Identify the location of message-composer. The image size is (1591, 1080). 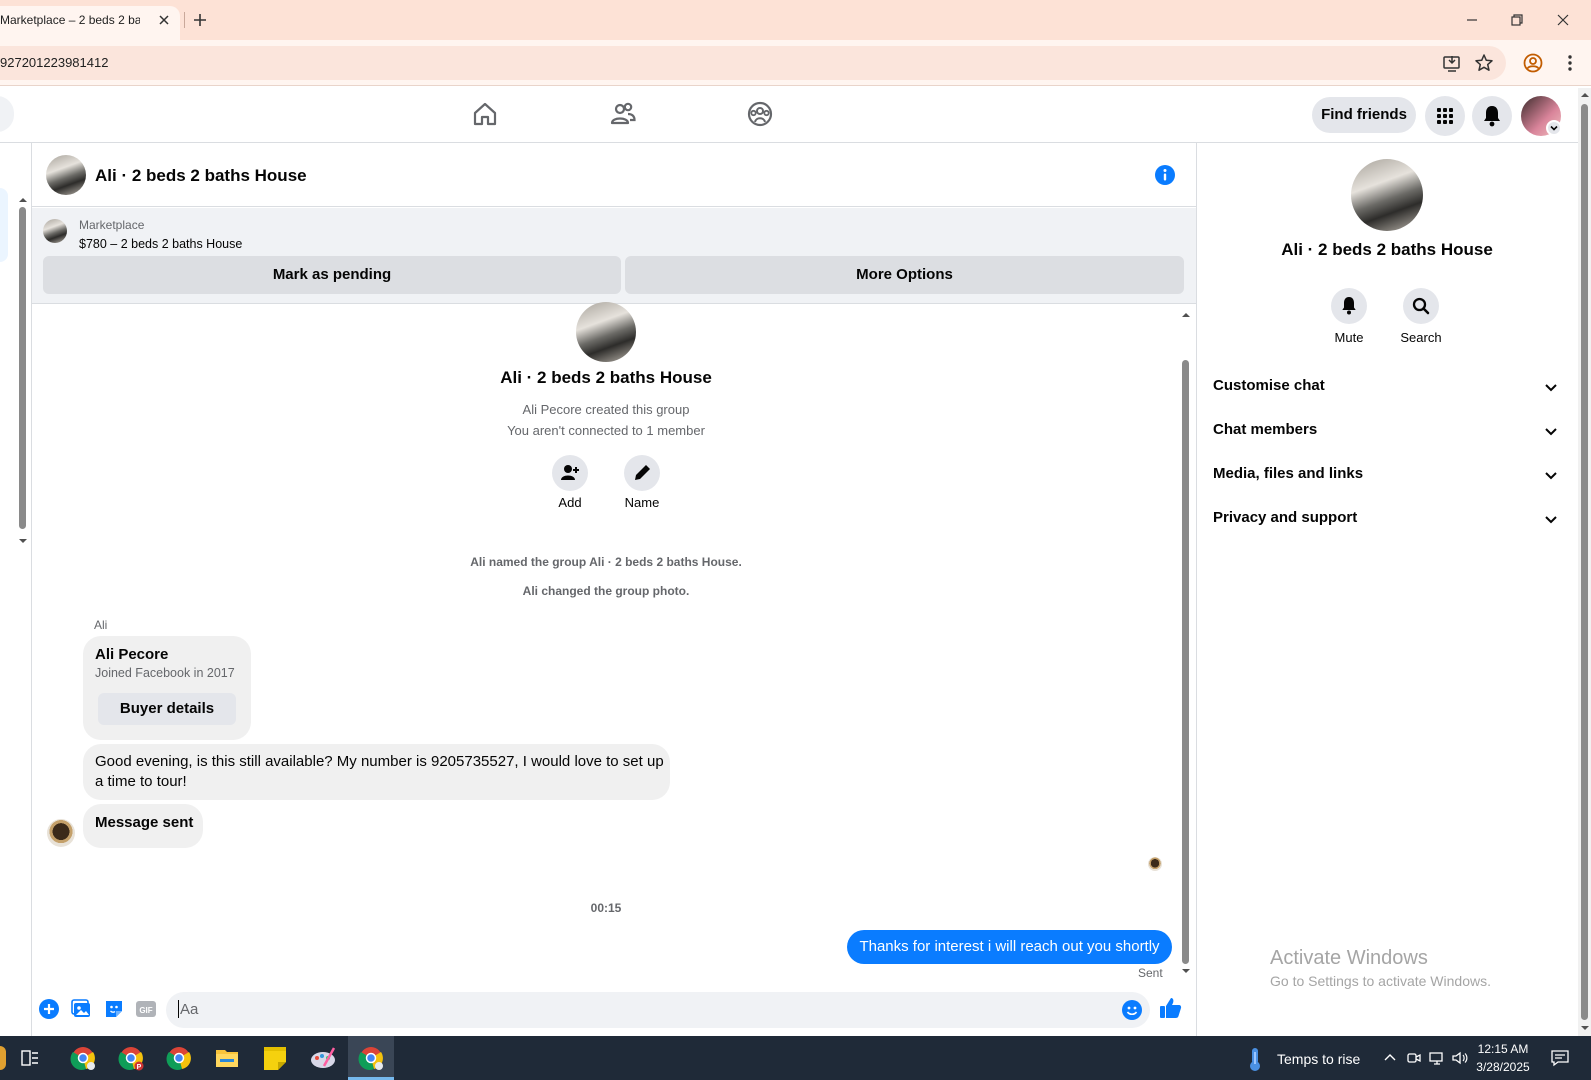
(658, 1010).